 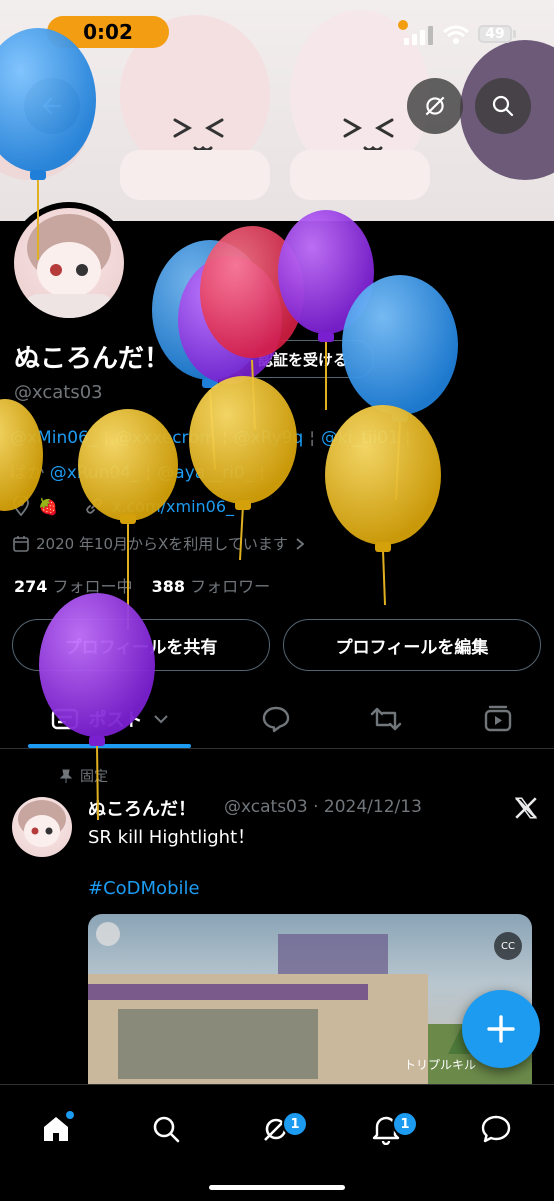 What do you see at coordinates (405, 1124) in the screenshot?
I see `notifications-badge: 1` at bounding box center [405, 1124].